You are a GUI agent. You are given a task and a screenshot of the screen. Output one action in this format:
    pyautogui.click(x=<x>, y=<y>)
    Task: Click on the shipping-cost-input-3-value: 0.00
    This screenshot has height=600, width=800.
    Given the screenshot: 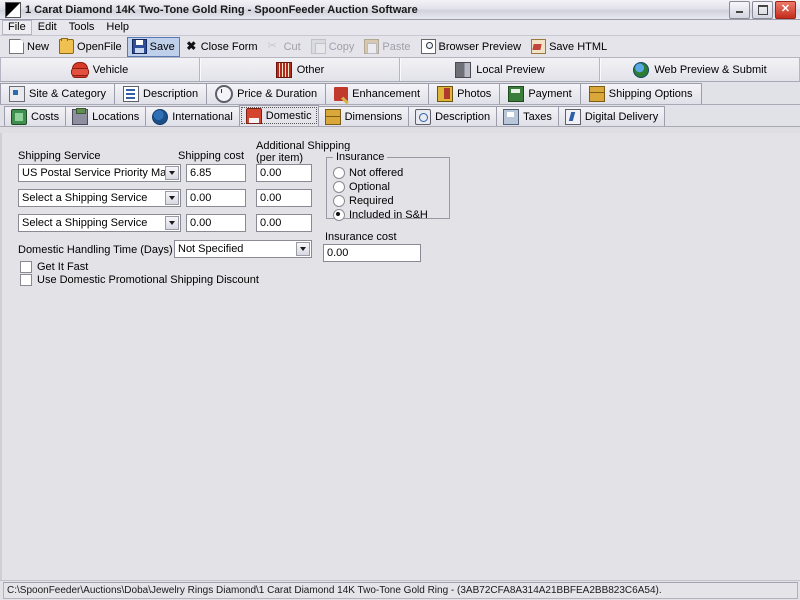 What is the action you would take?
    pyautogui.click(x=201, y=223)
    